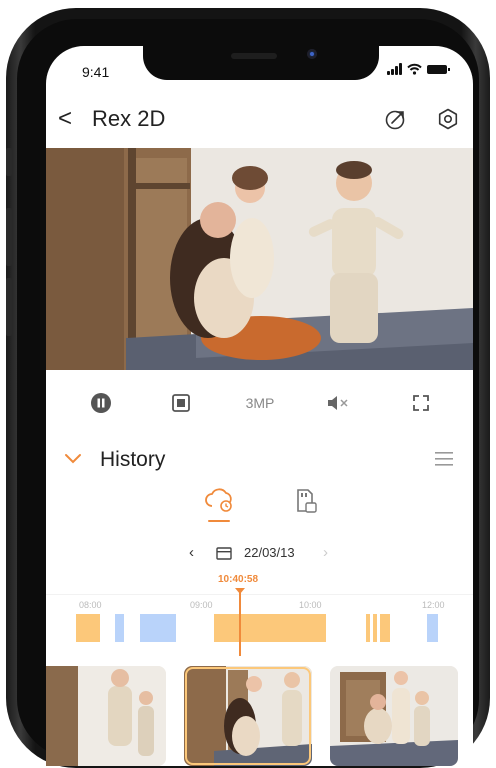  What do you see at coordinates (218, 500) in the screenshot?
I see `cloud-icon` at bounding box center [218, 500].